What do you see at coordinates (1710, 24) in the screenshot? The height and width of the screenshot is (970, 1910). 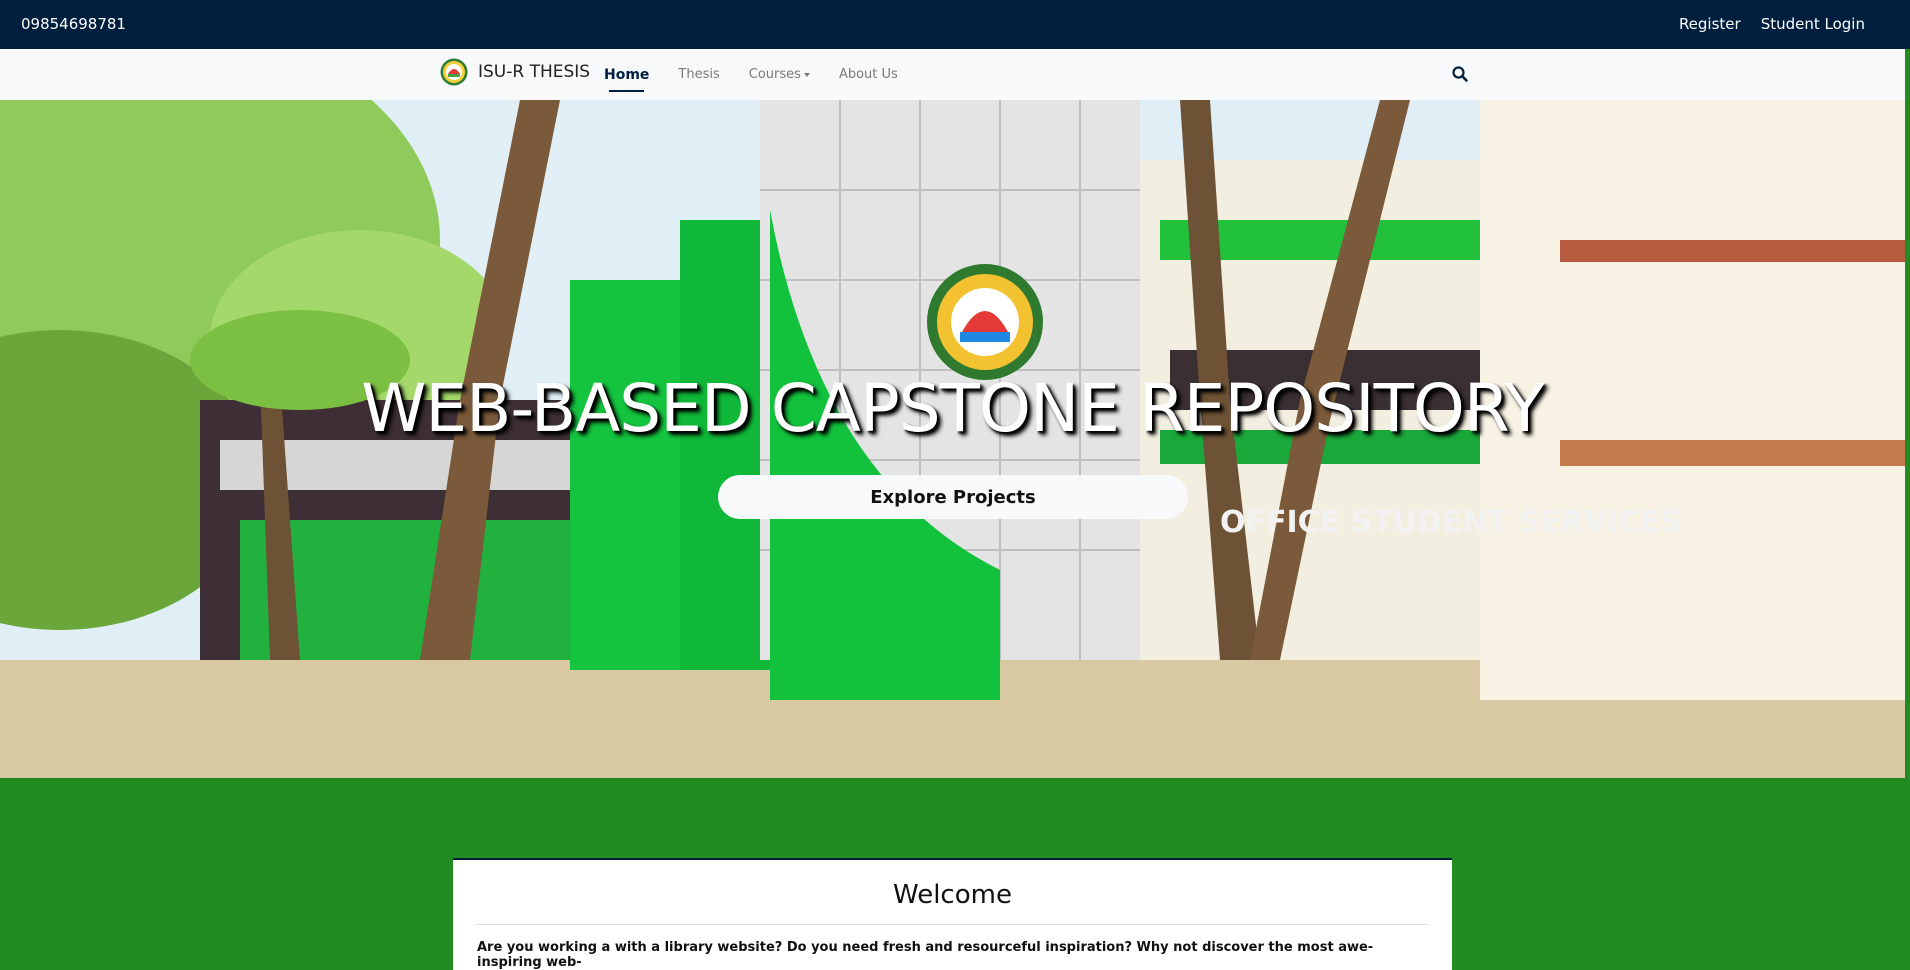 I see `register-link: Register` at bounding box center [1710, 24].